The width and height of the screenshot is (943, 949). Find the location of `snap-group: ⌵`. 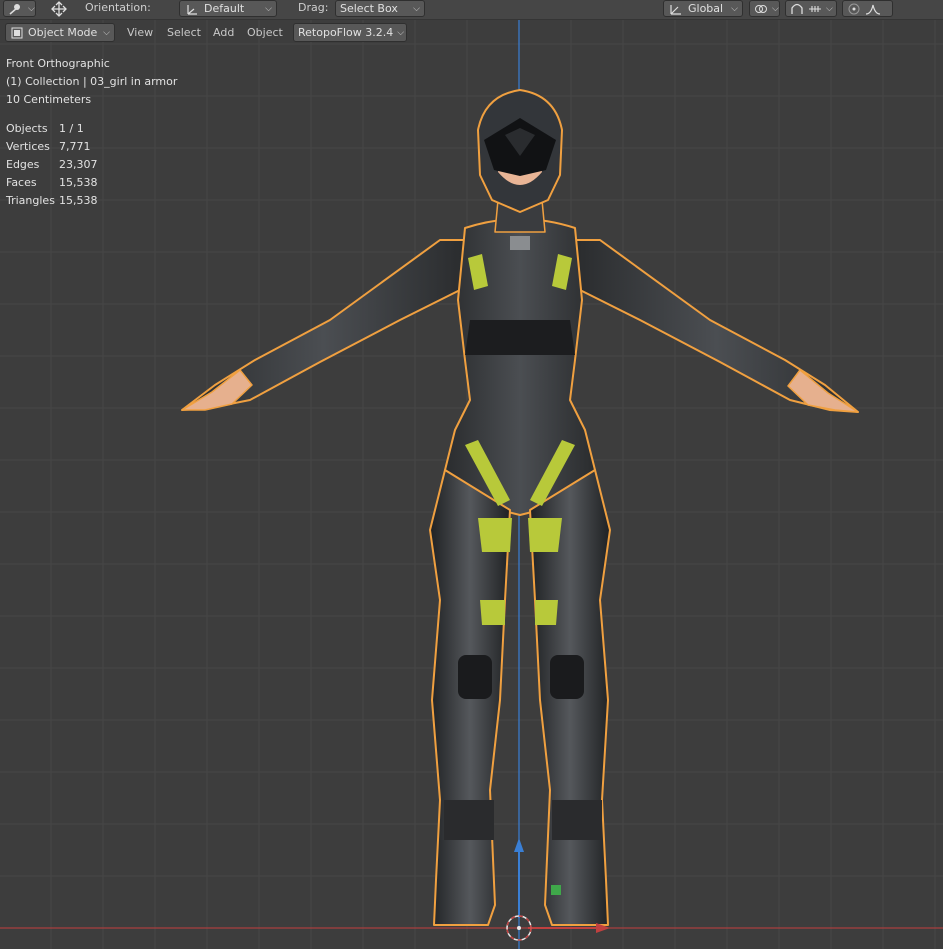

snap-group: ⌵ is located at coordinates (811, 8).